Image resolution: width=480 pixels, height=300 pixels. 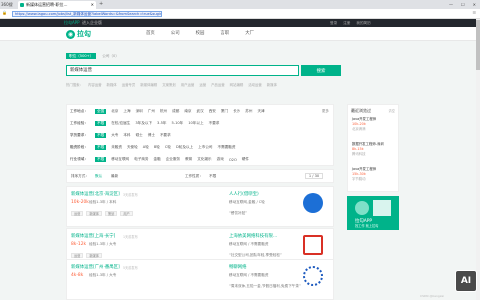 What do you see at coordinates (466, 281) in the screenshot?
I see `ai-assistant-badge: AI` at bounding box center [466, 281].